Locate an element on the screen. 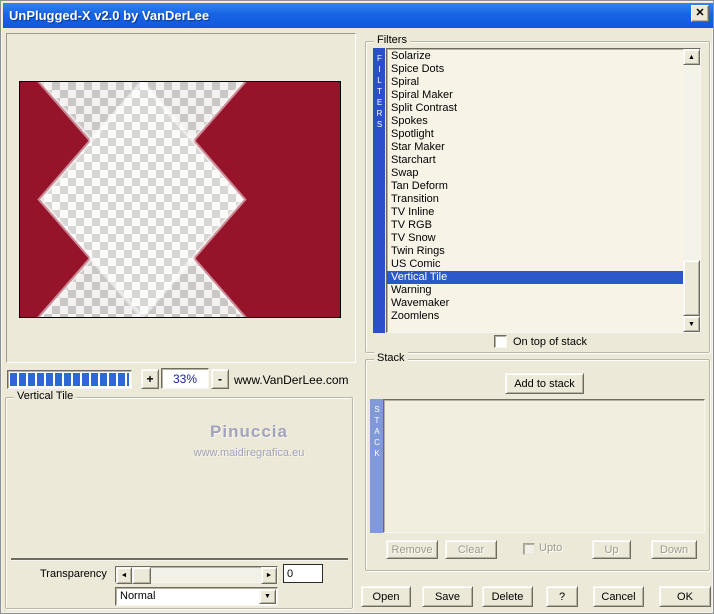 The width and height of the screenshot is (714, 614). down-label: Down is located at coordinates (674, 549).